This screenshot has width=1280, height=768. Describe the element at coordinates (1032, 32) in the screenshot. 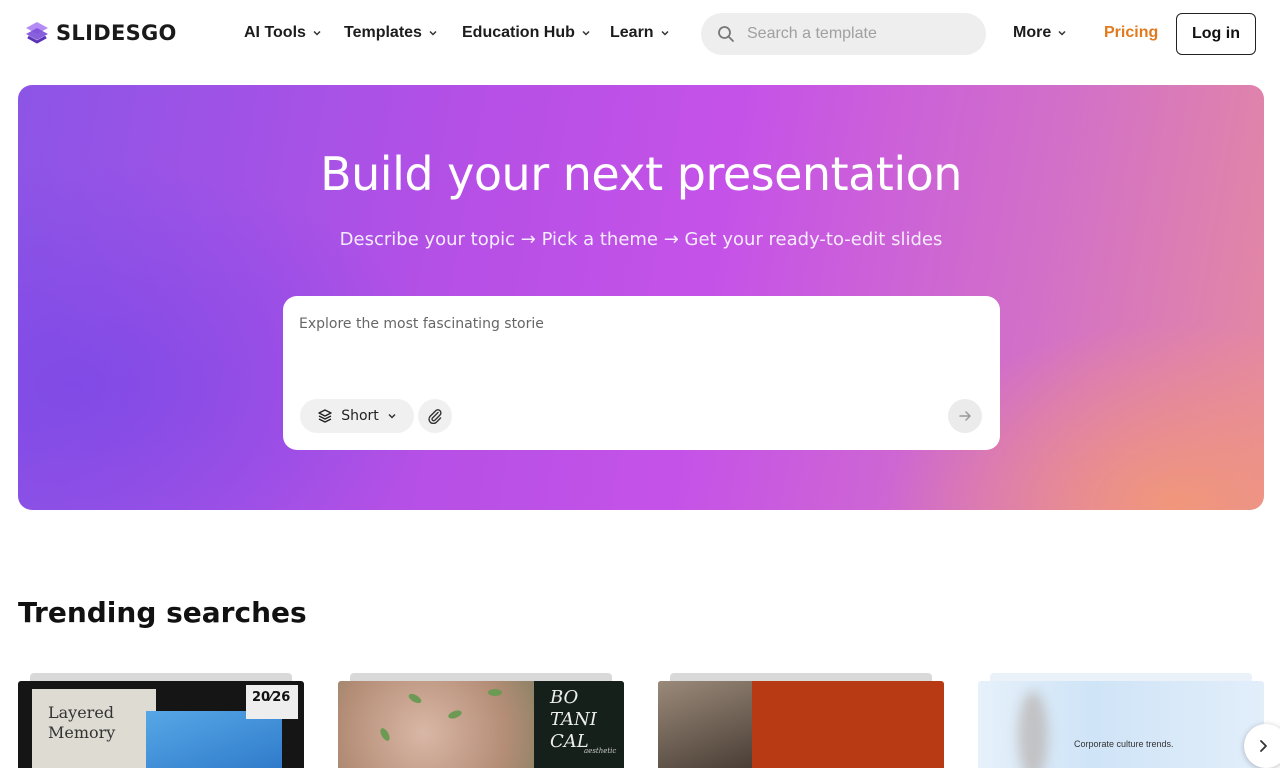

I see `nav-more-label: More` at that location.